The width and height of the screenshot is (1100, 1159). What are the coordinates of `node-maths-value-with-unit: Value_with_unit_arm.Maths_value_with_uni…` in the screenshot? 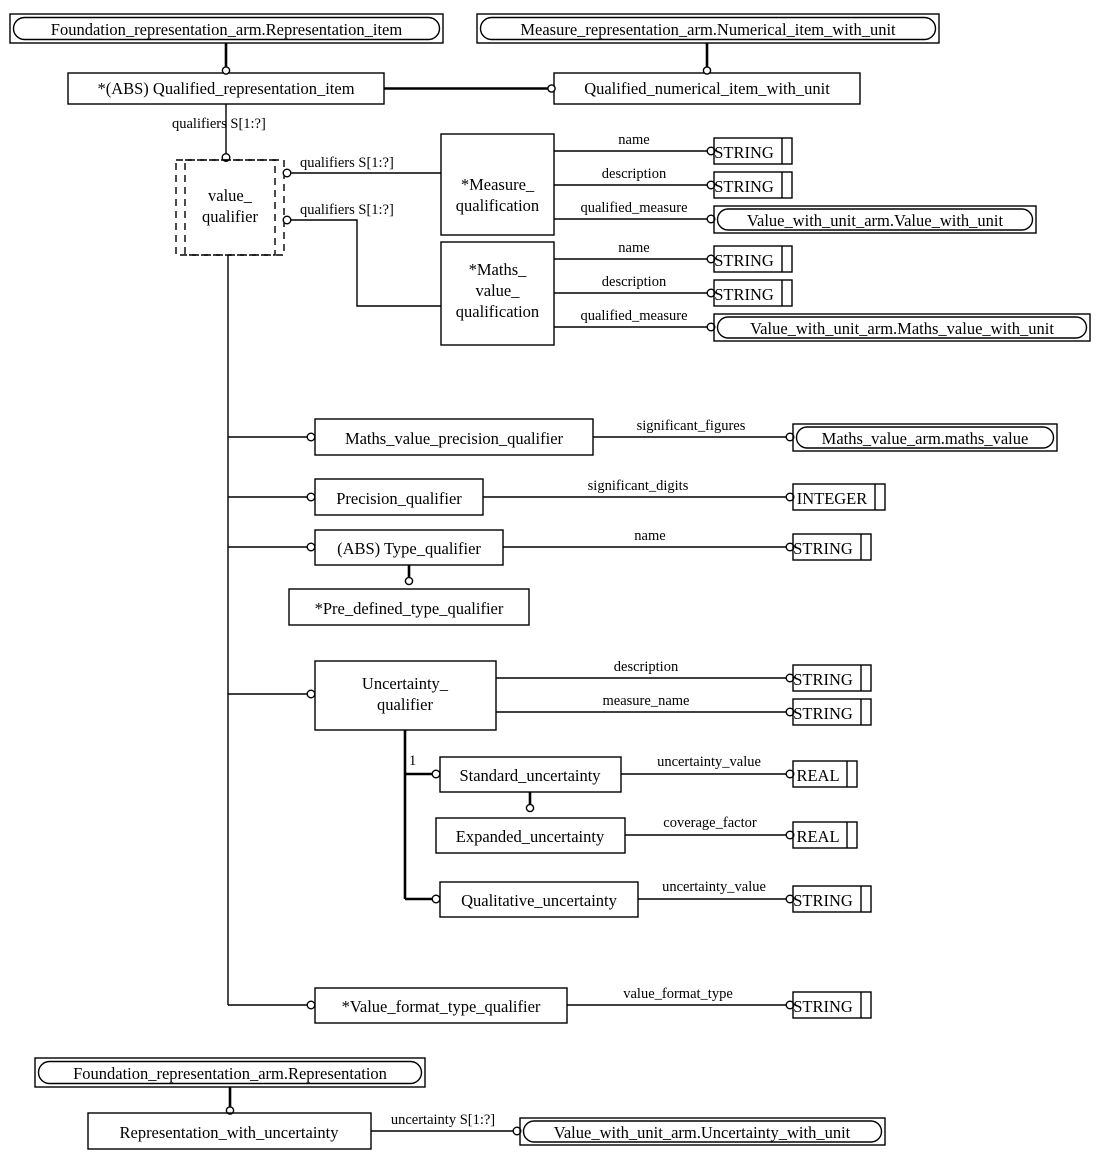 It's located at (902, 327).